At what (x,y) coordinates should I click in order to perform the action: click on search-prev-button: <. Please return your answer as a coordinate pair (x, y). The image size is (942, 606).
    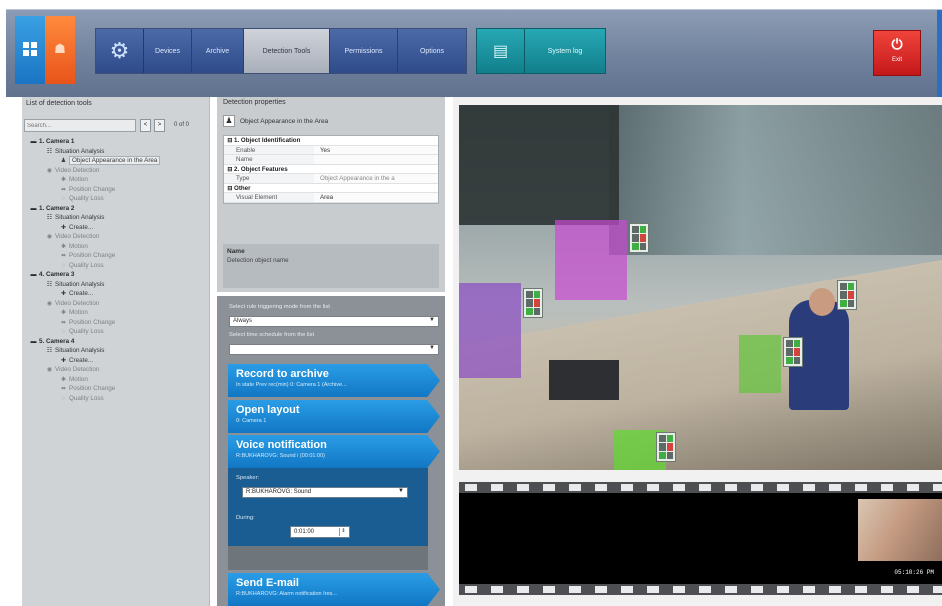
    Looking at the image, I should click on (145, 125).